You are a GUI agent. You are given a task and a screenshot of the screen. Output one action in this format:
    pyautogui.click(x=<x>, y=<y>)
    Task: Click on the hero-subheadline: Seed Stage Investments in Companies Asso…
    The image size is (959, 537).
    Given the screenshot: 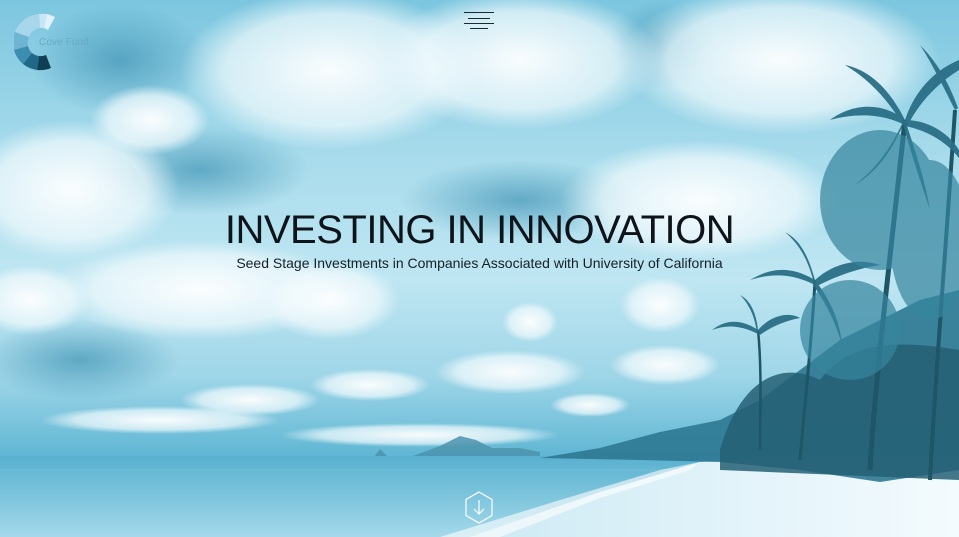 What is the action you would take?
    pyautogui.click(x=479, y=263)
    